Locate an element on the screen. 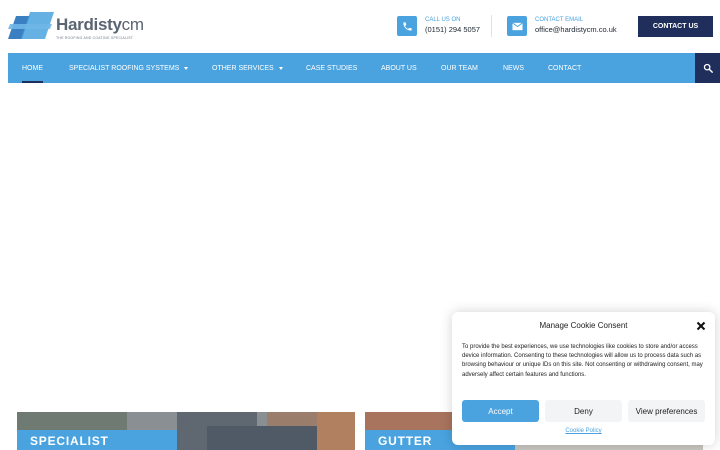 Image resolution: width=720 pixels, height=450 pixels. mail-icon is located at coordinates (517, 26).